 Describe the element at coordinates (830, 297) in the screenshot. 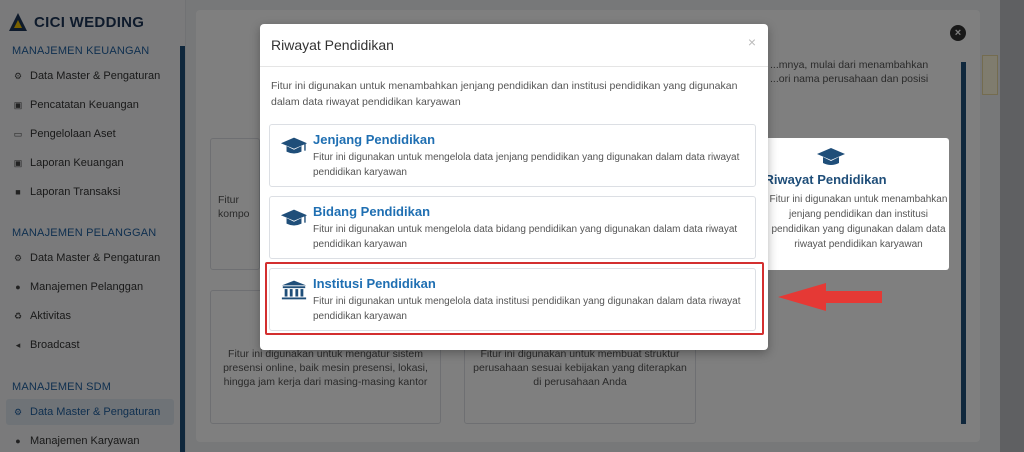

I see `red-arrow-icon` at that location.